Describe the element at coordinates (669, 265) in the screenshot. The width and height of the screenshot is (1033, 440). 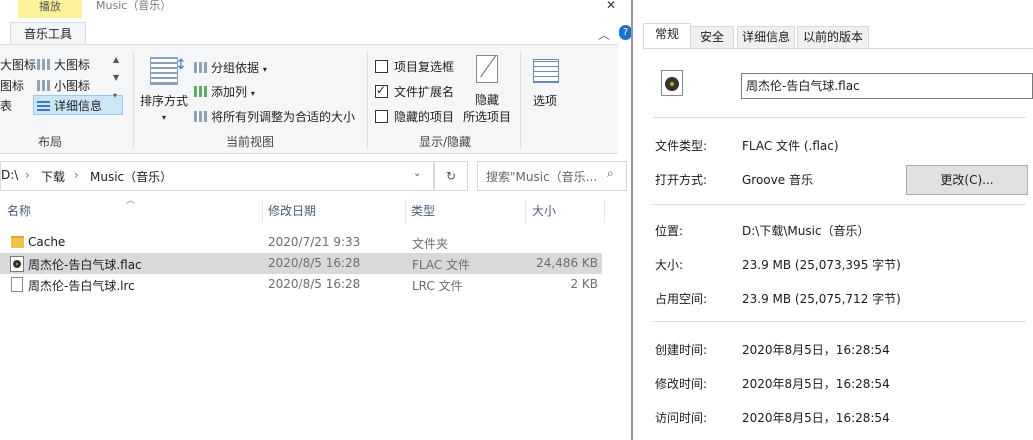
I see `size-label: 大小:` at that location.